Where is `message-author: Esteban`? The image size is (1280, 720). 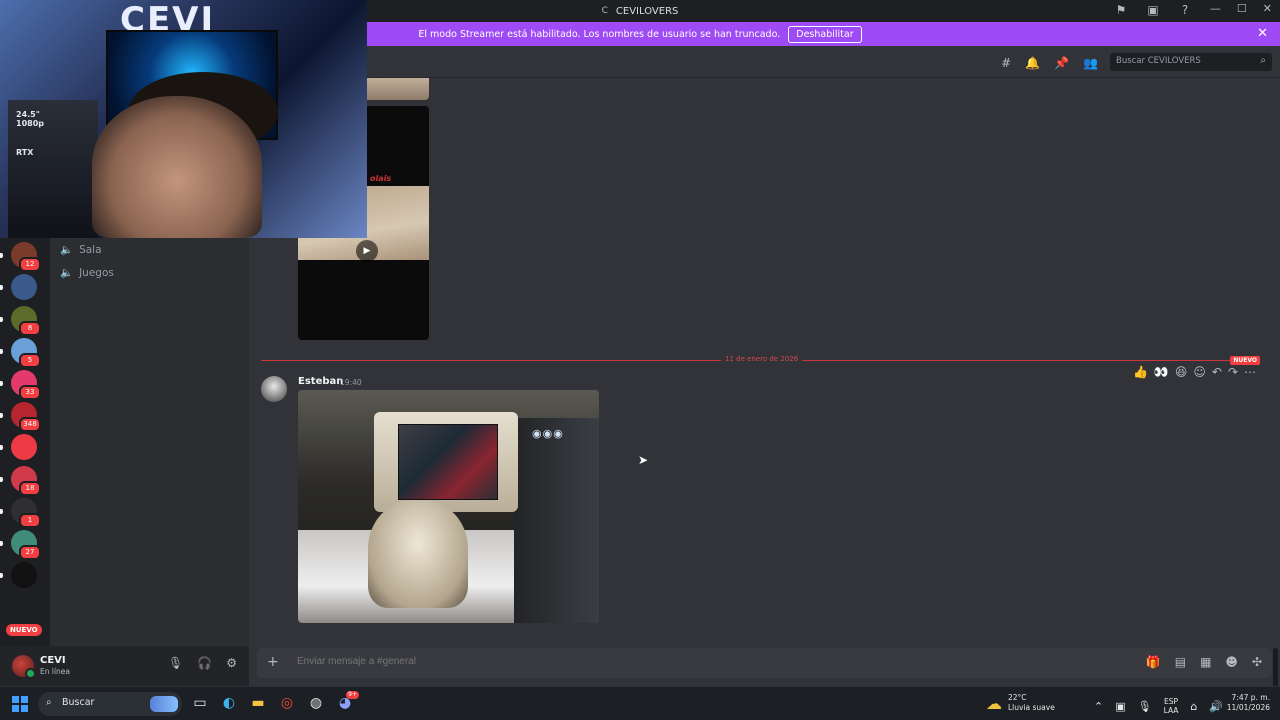 message-author: Esteban is located at coordinates (320, 381).